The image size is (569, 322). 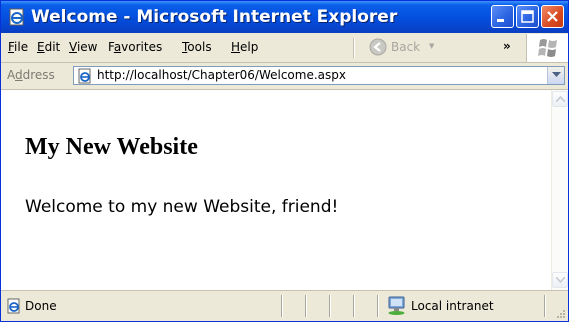 What do you see at coordinates (19, 75) in the screenshot?
I see `address-label-accel: d` at bounding box center [19, 75].